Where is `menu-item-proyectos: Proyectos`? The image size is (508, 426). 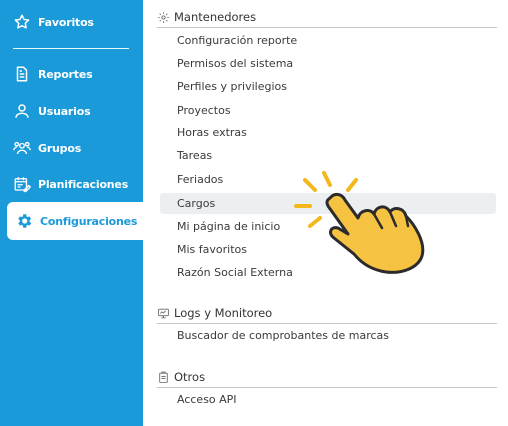
menu-item-proyectos: Proyectos is located at coordinates (328, 110).